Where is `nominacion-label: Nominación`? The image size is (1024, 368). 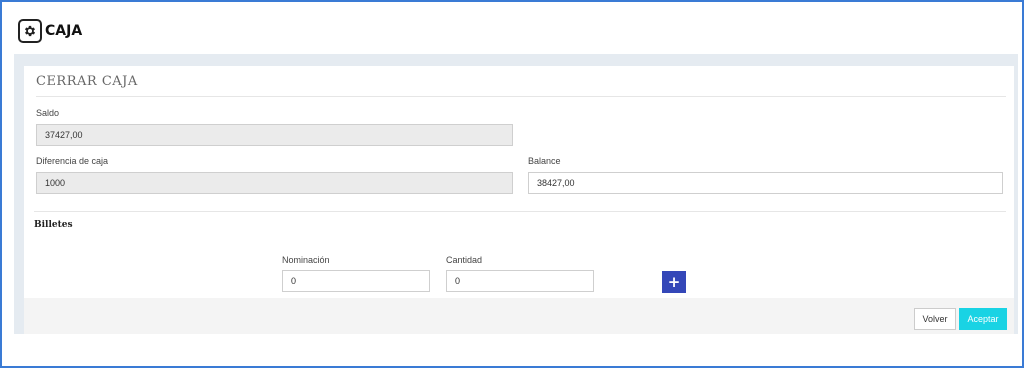 nominacion-label: Nominación is located at coordinates (306, 260).